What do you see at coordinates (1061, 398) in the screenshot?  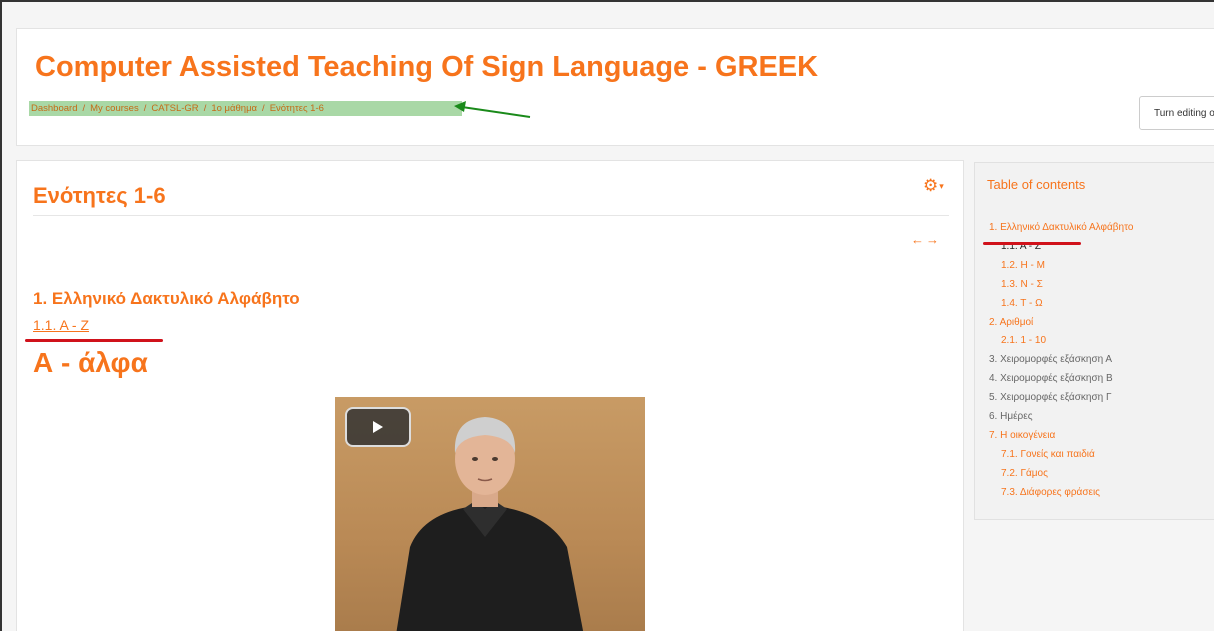 I see `toc-item: 5. Χειρομορφές εξάσκηση Γ` at bounding box center [1061, 398].